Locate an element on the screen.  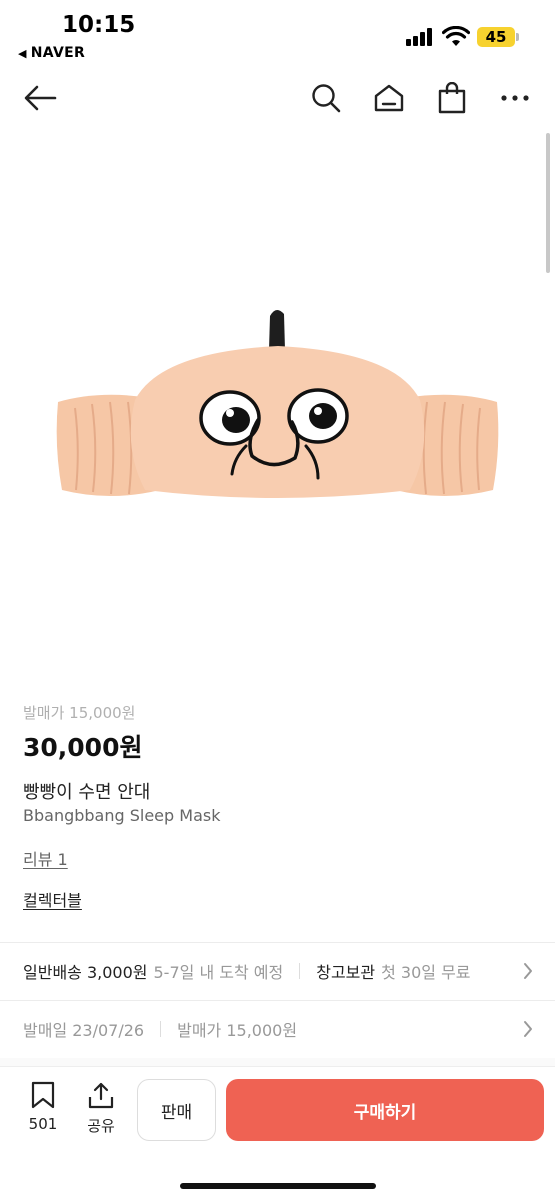
original-price: 발매가 15,000원 is located at coordinates (79, 713).